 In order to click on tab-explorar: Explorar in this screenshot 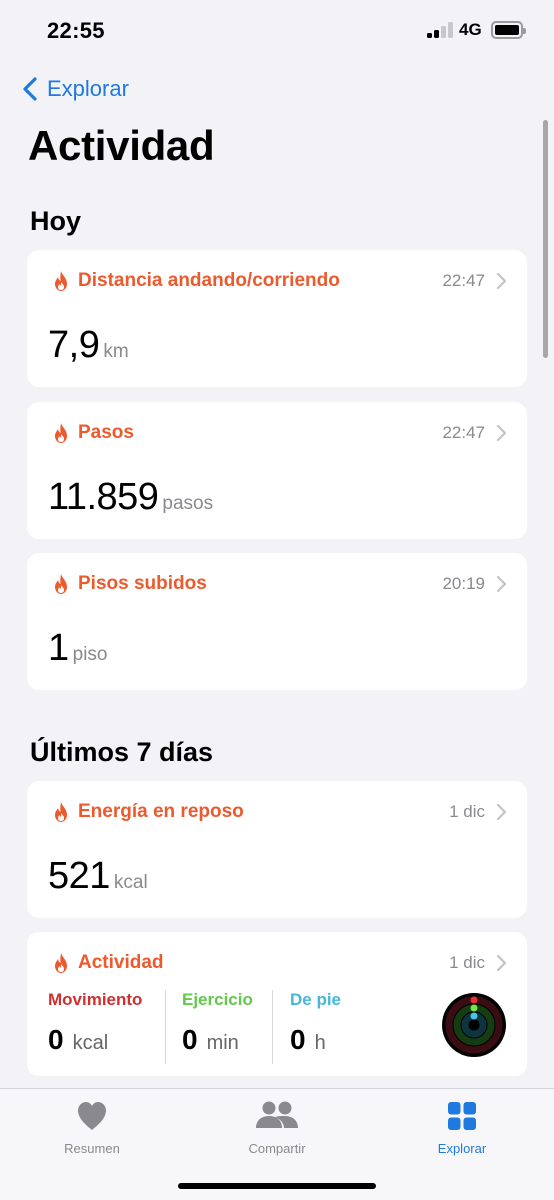, I will do `click(462, 1127)`.